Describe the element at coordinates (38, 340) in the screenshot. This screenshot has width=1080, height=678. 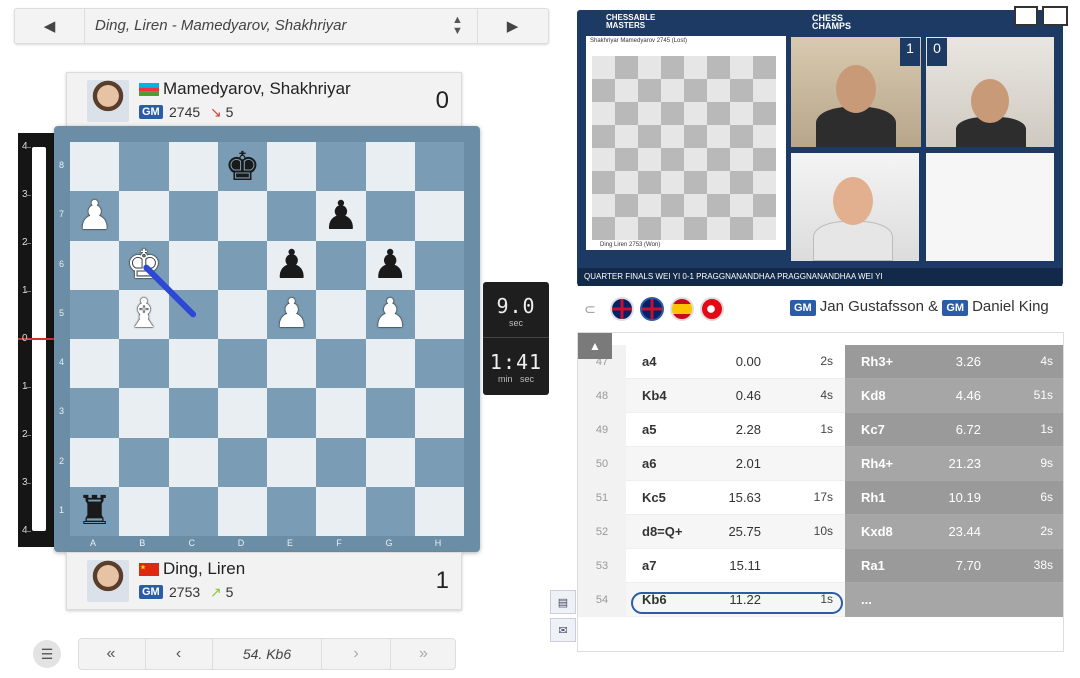
I see `evaluation-bar: 432101234` at that location.